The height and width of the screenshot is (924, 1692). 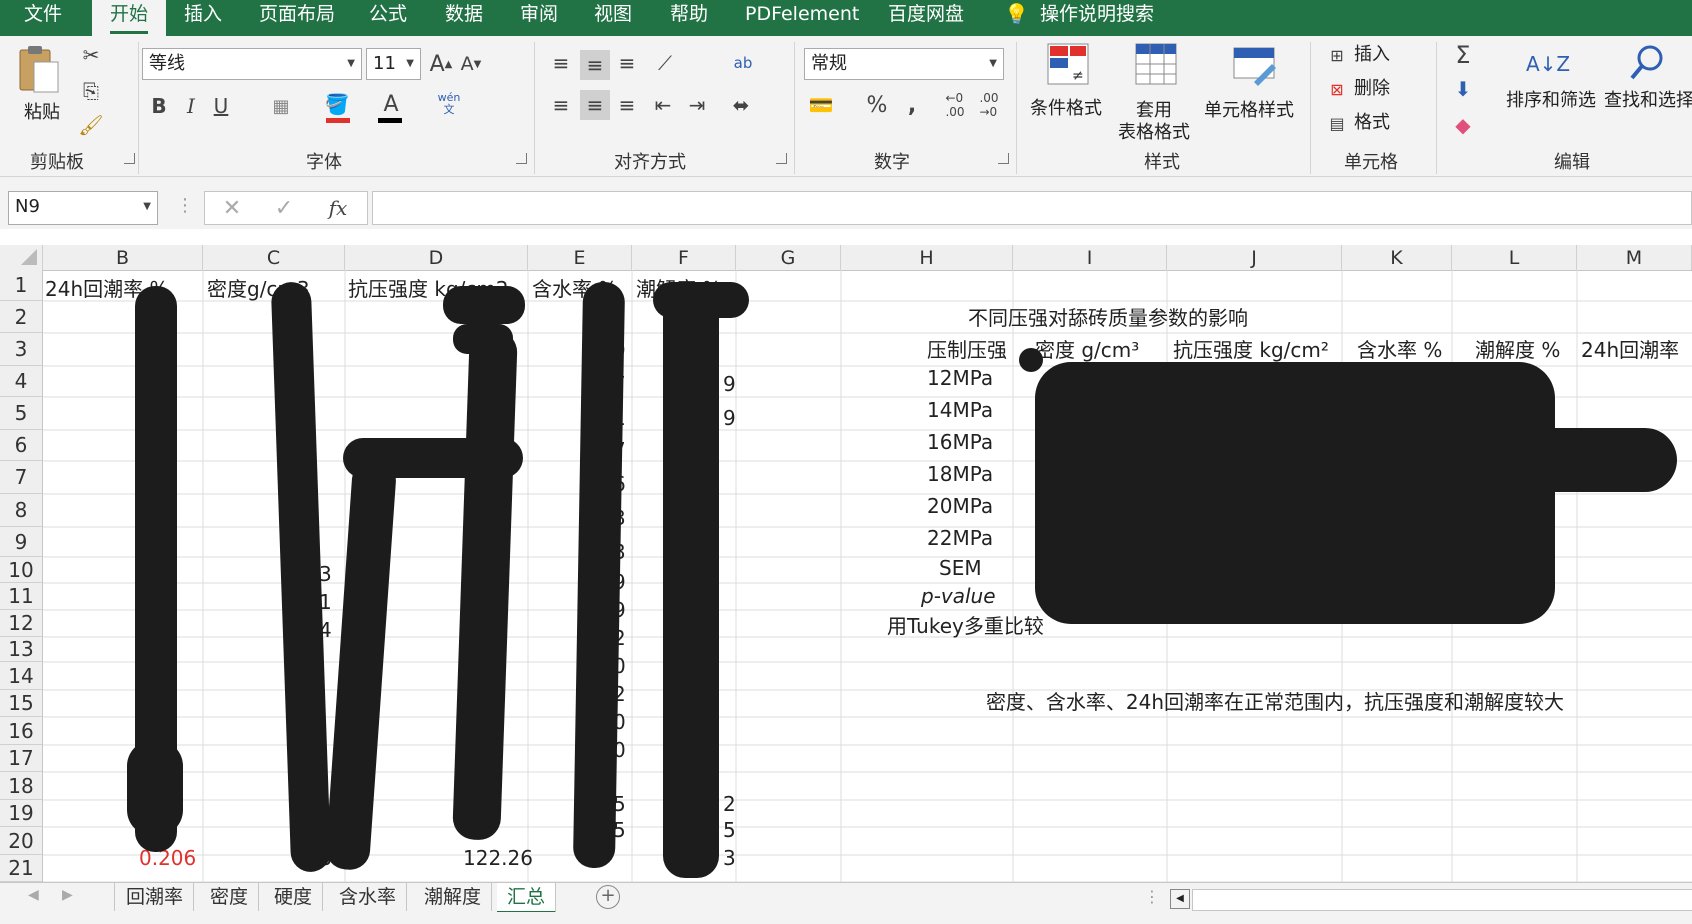 I want to click on autosum-icon: Σ, so click(x=1463, y=55).